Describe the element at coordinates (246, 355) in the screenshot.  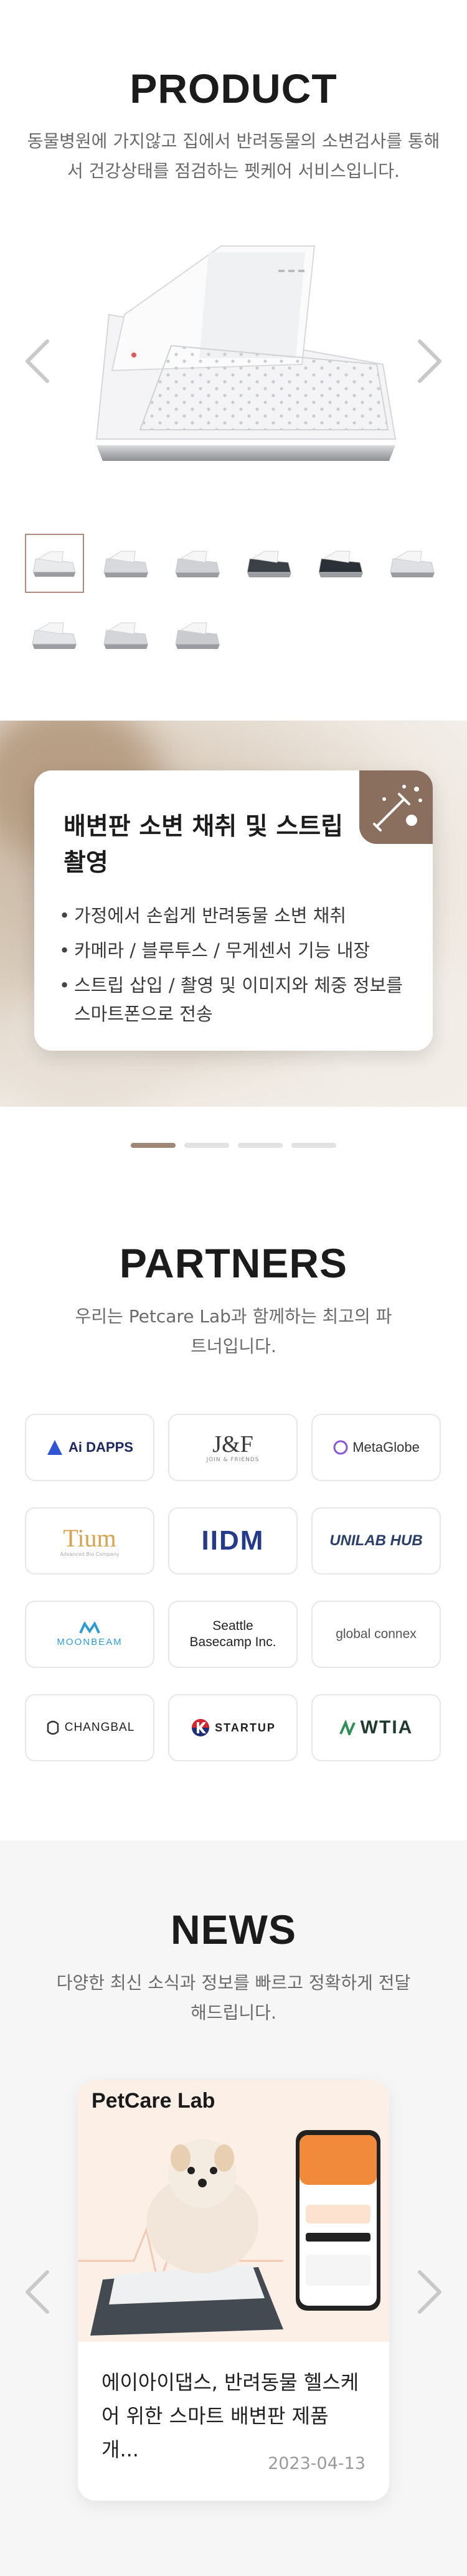
I see `product-image` at that location.